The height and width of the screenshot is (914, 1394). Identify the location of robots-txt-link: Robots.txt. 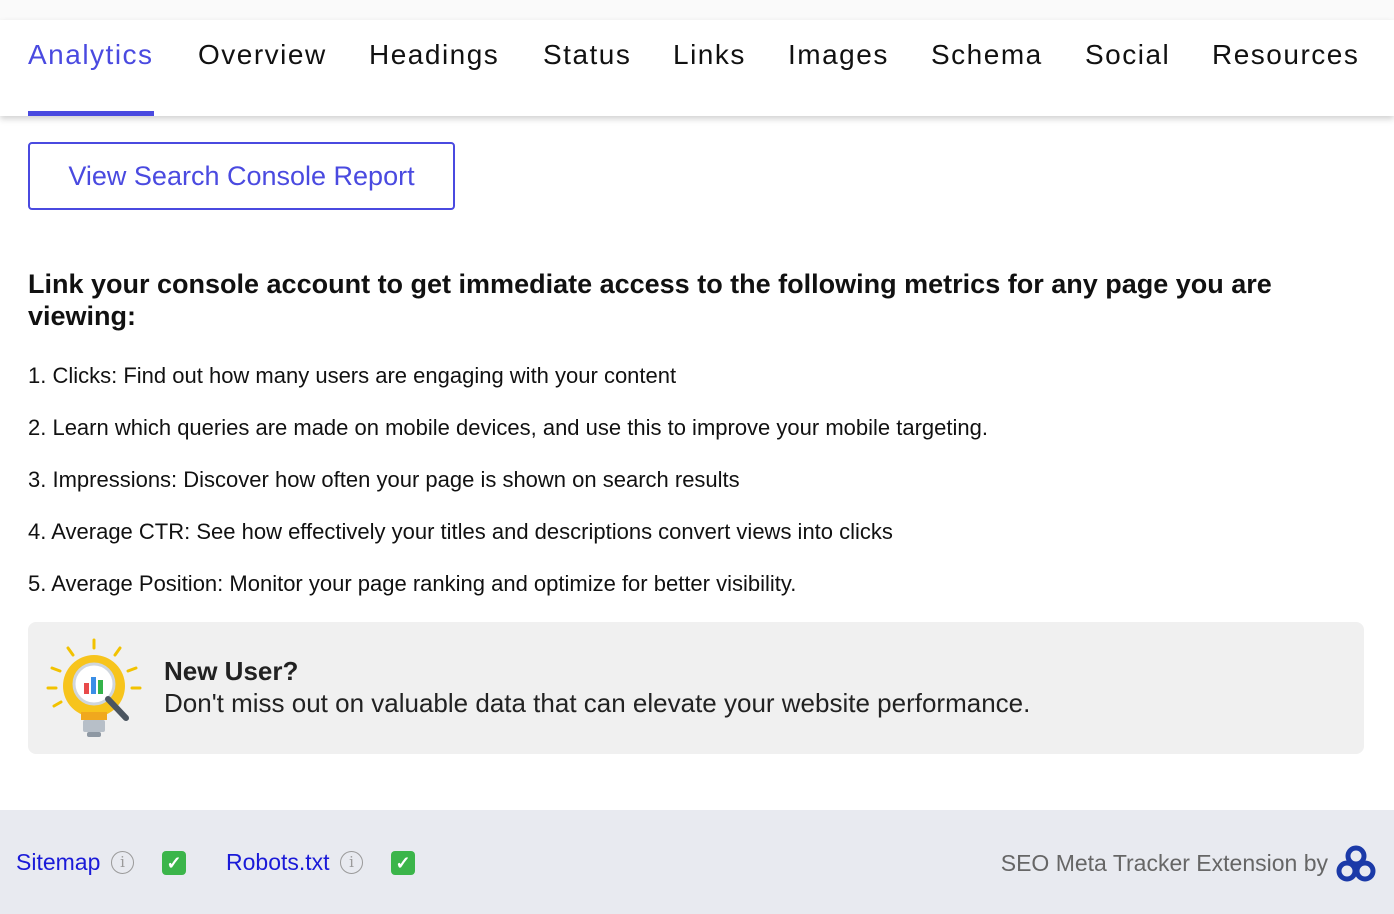
(278, 862).